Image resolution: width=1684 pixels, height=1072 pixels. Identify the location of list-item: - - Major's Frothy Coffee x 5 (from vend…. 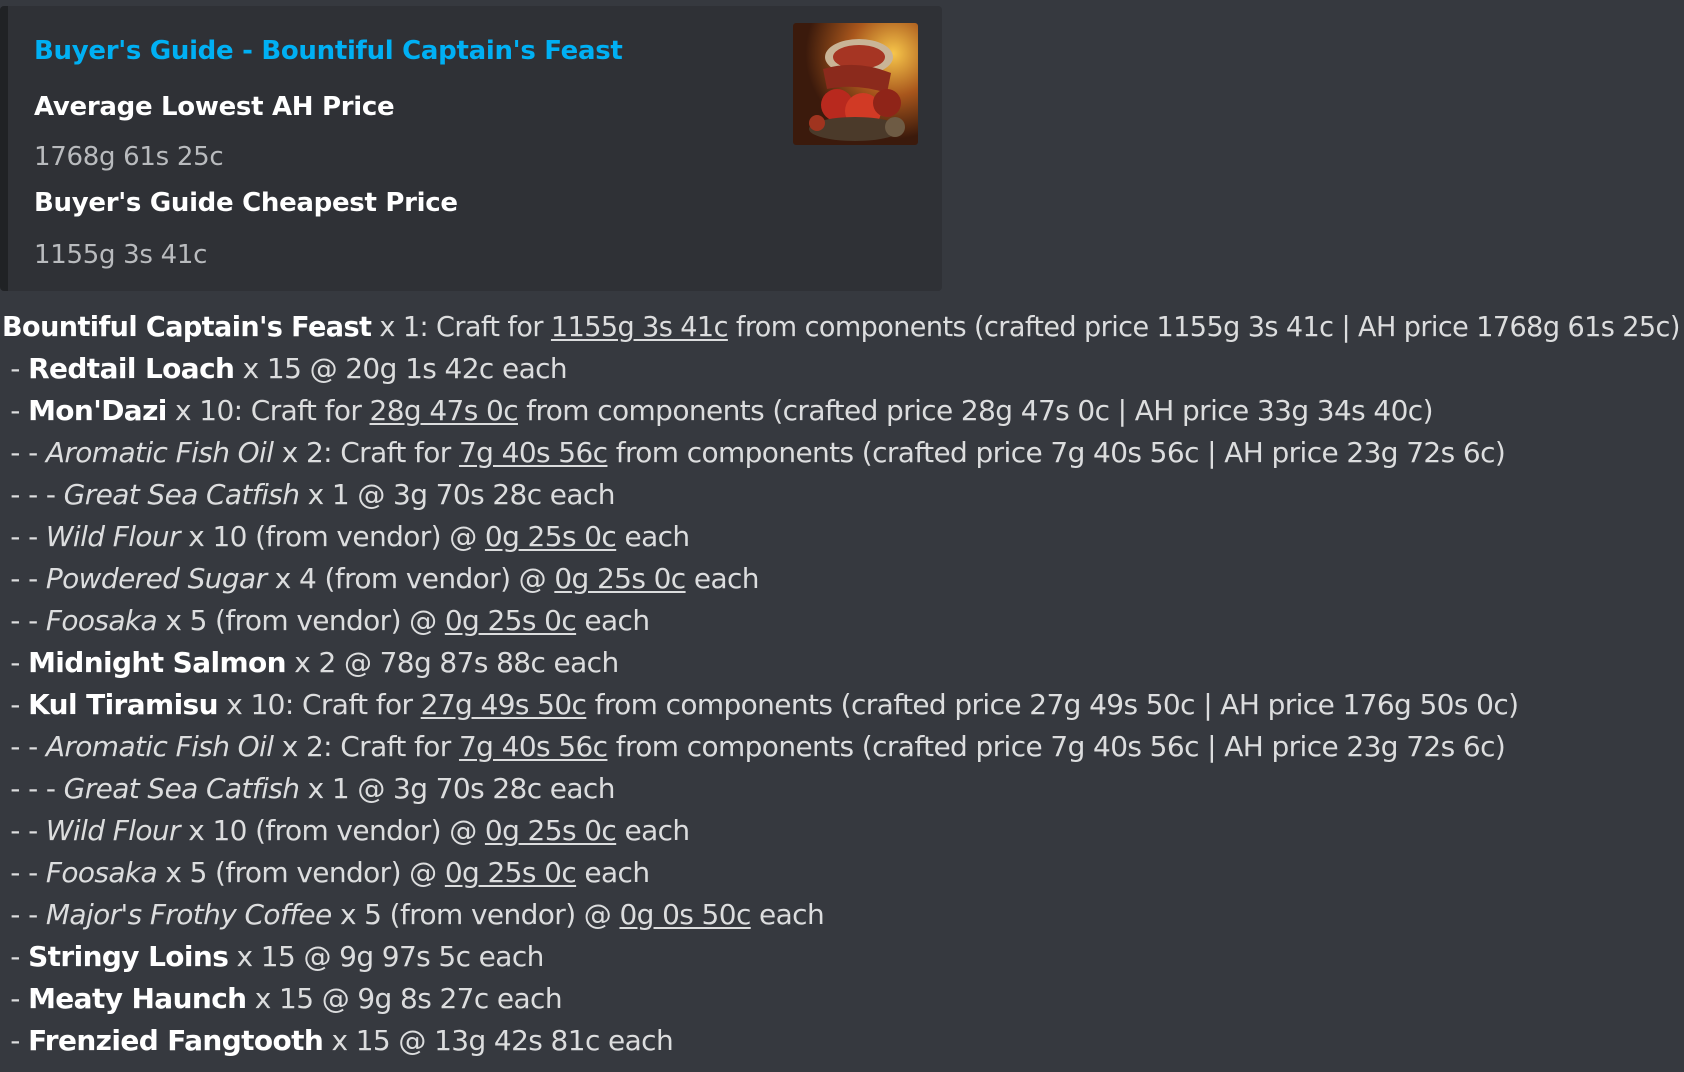
(841, 915).